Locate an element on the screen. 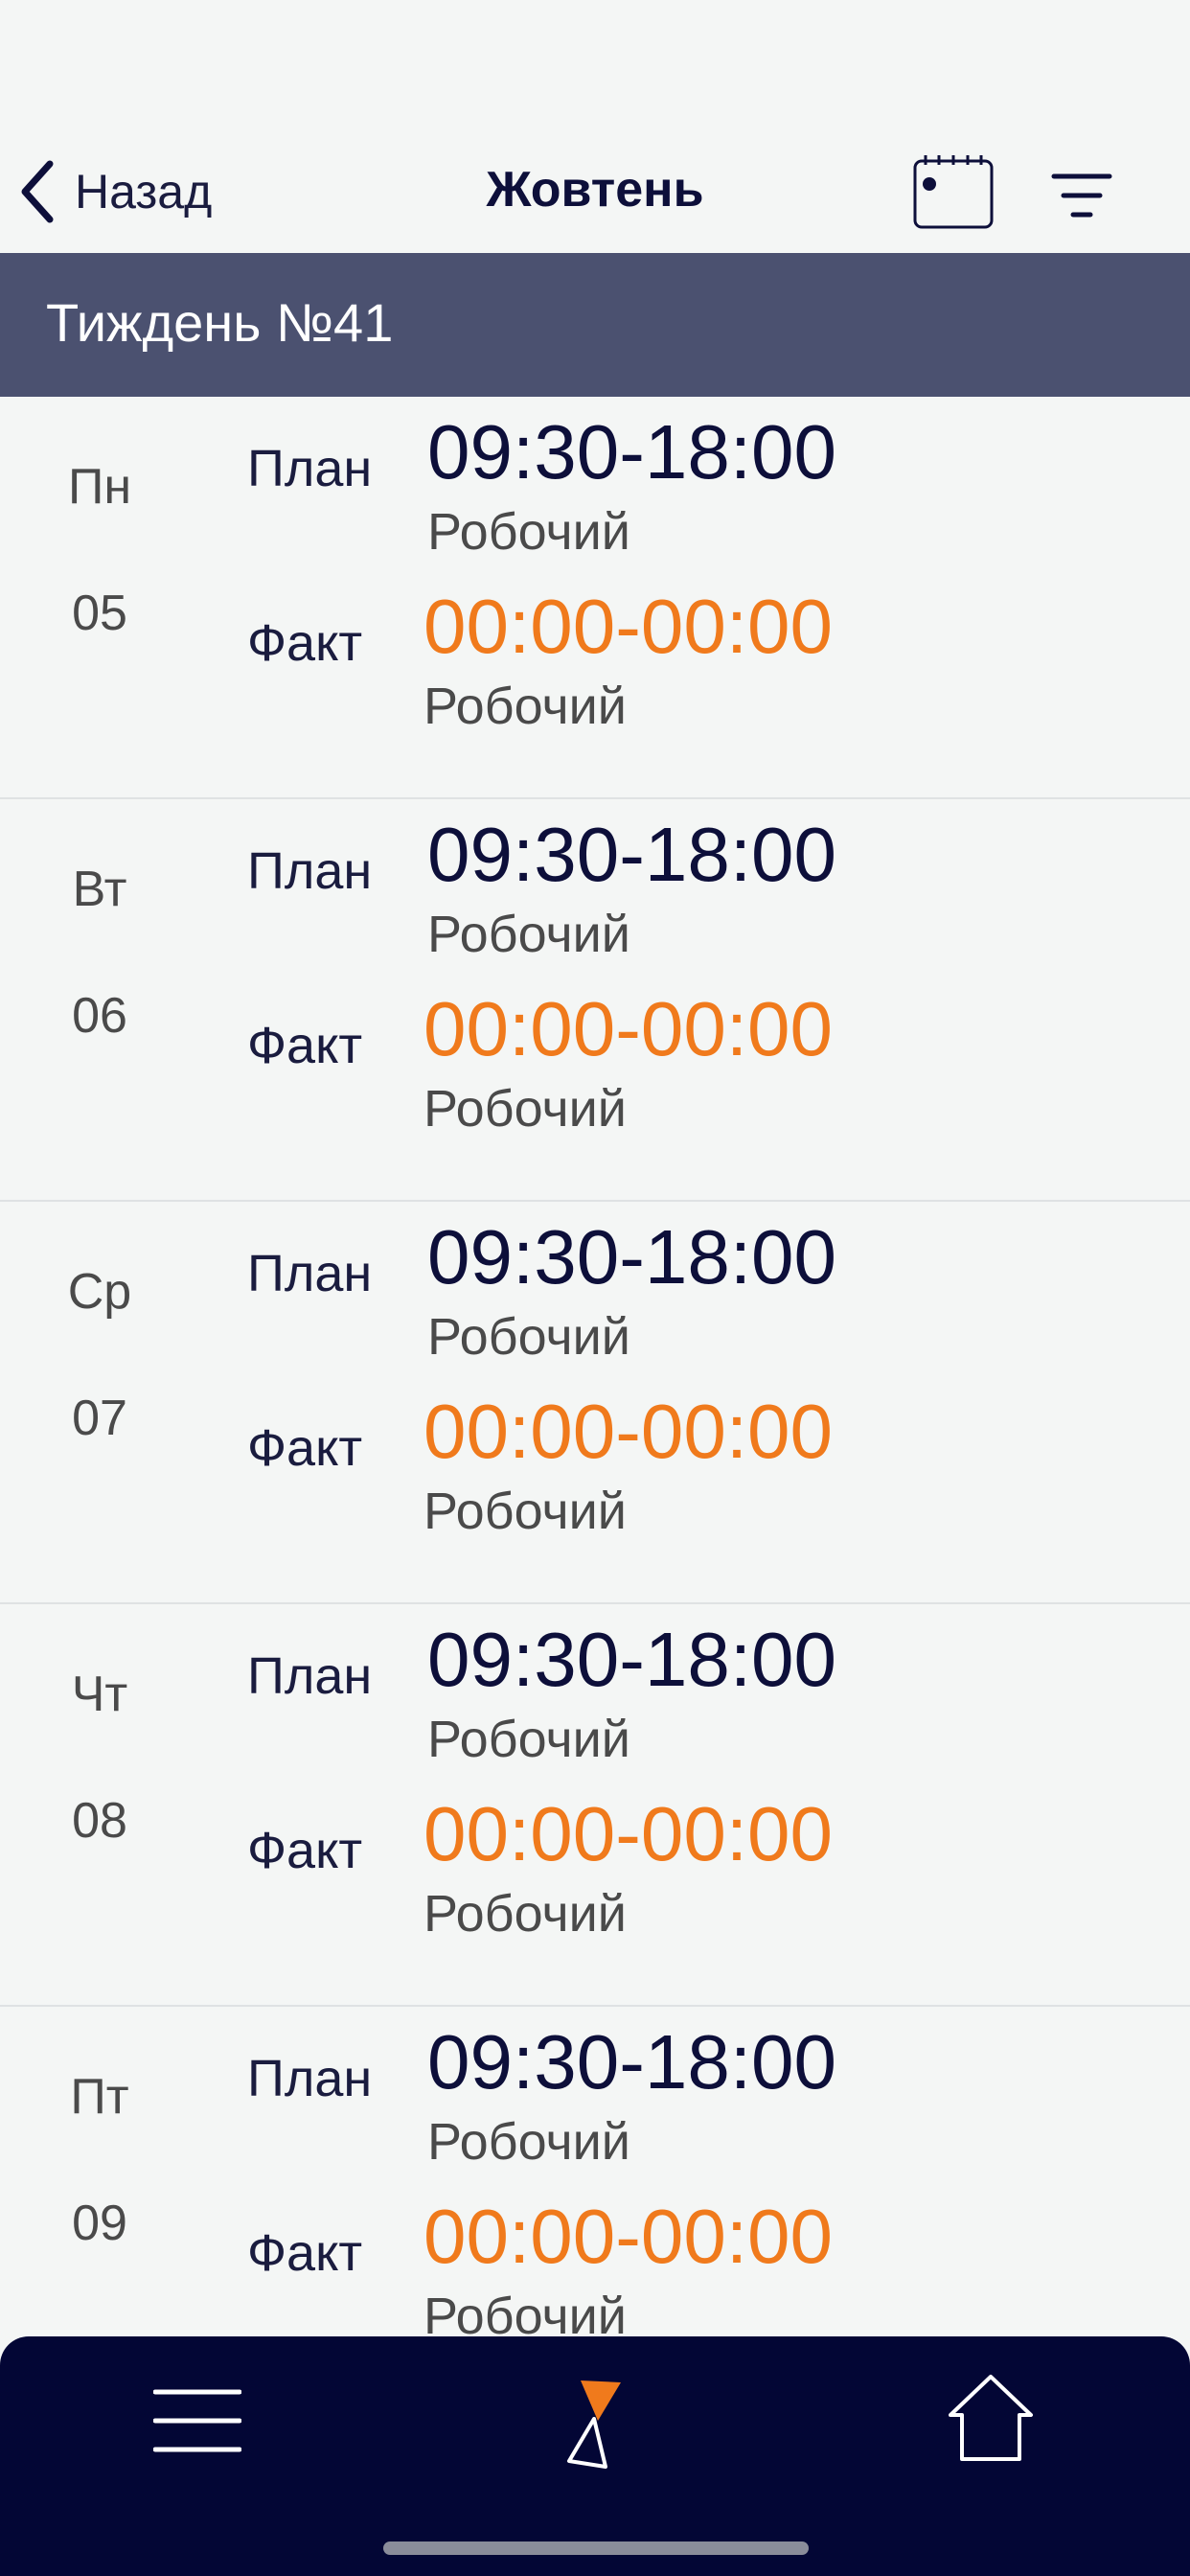 Image resolution: width=1190 pixels, height=2576 pixels. menu-icon is located at coordinates (197, 2420).